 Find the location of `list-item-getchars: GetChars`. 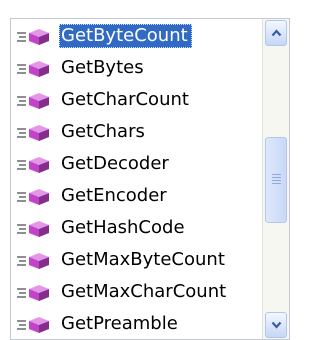

list-item-getchars: GetChars is located at coordinates (137, 132).